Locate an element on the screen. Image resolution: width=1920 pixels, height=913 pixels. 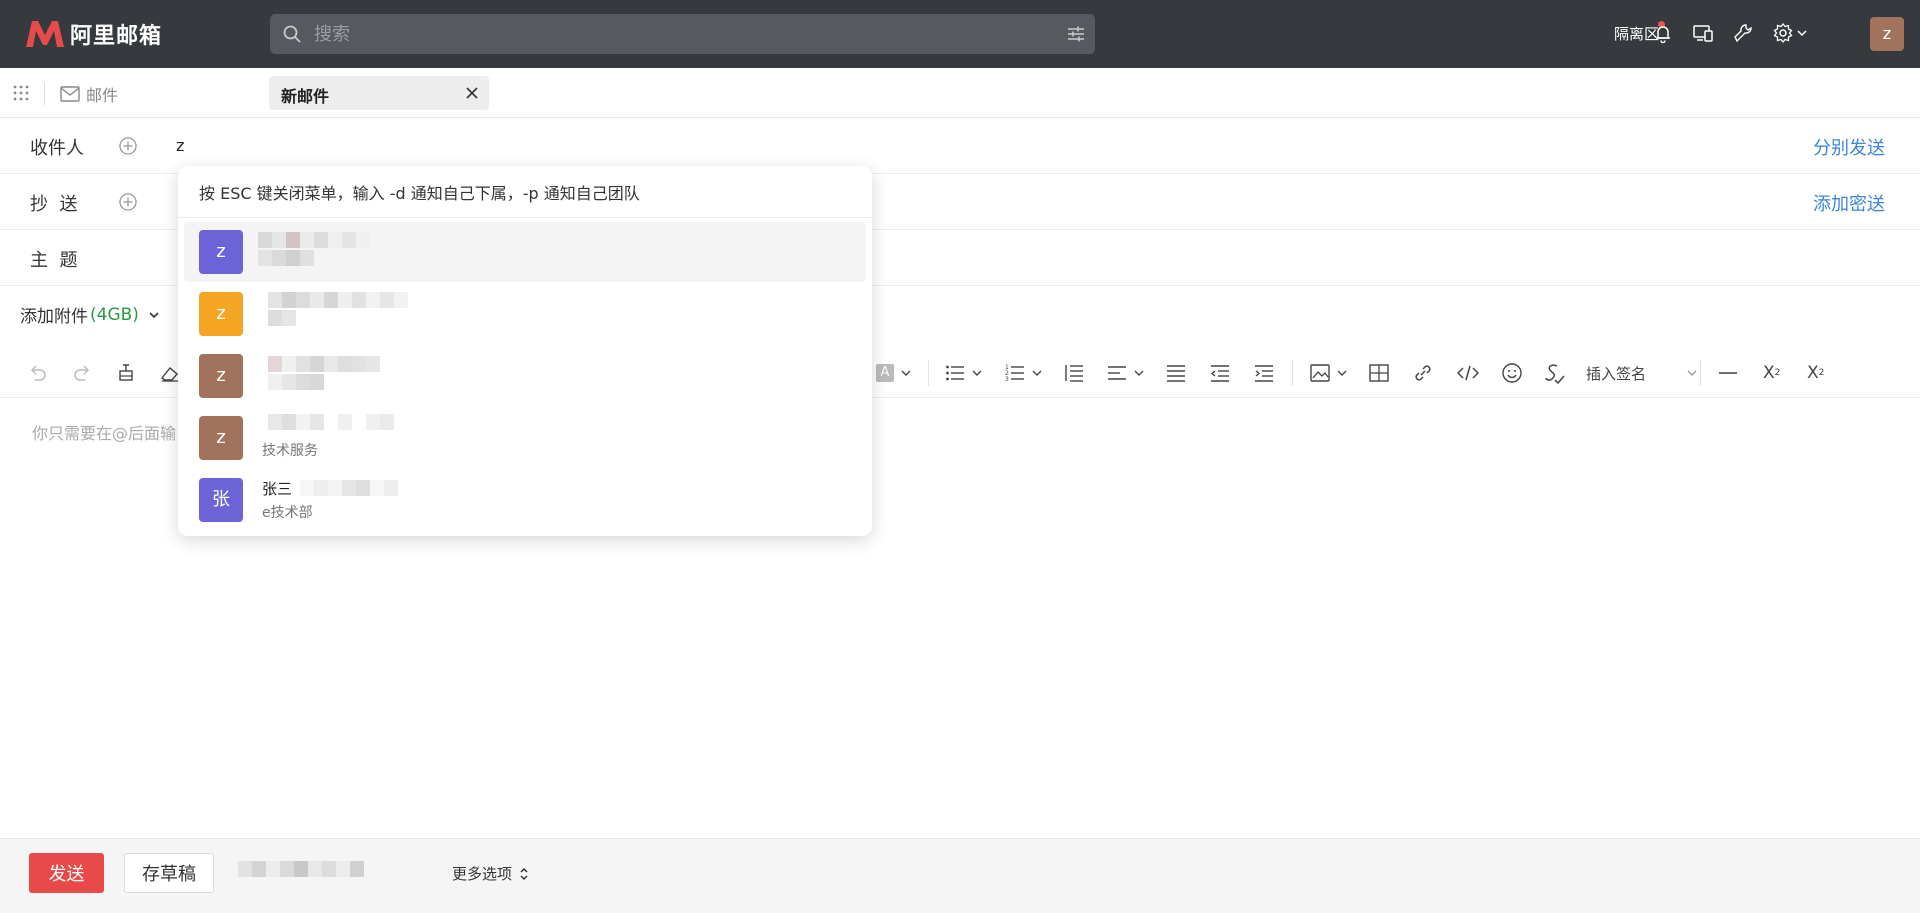
mail-nav-link: 邮件 is located at coordinates (89, 94).